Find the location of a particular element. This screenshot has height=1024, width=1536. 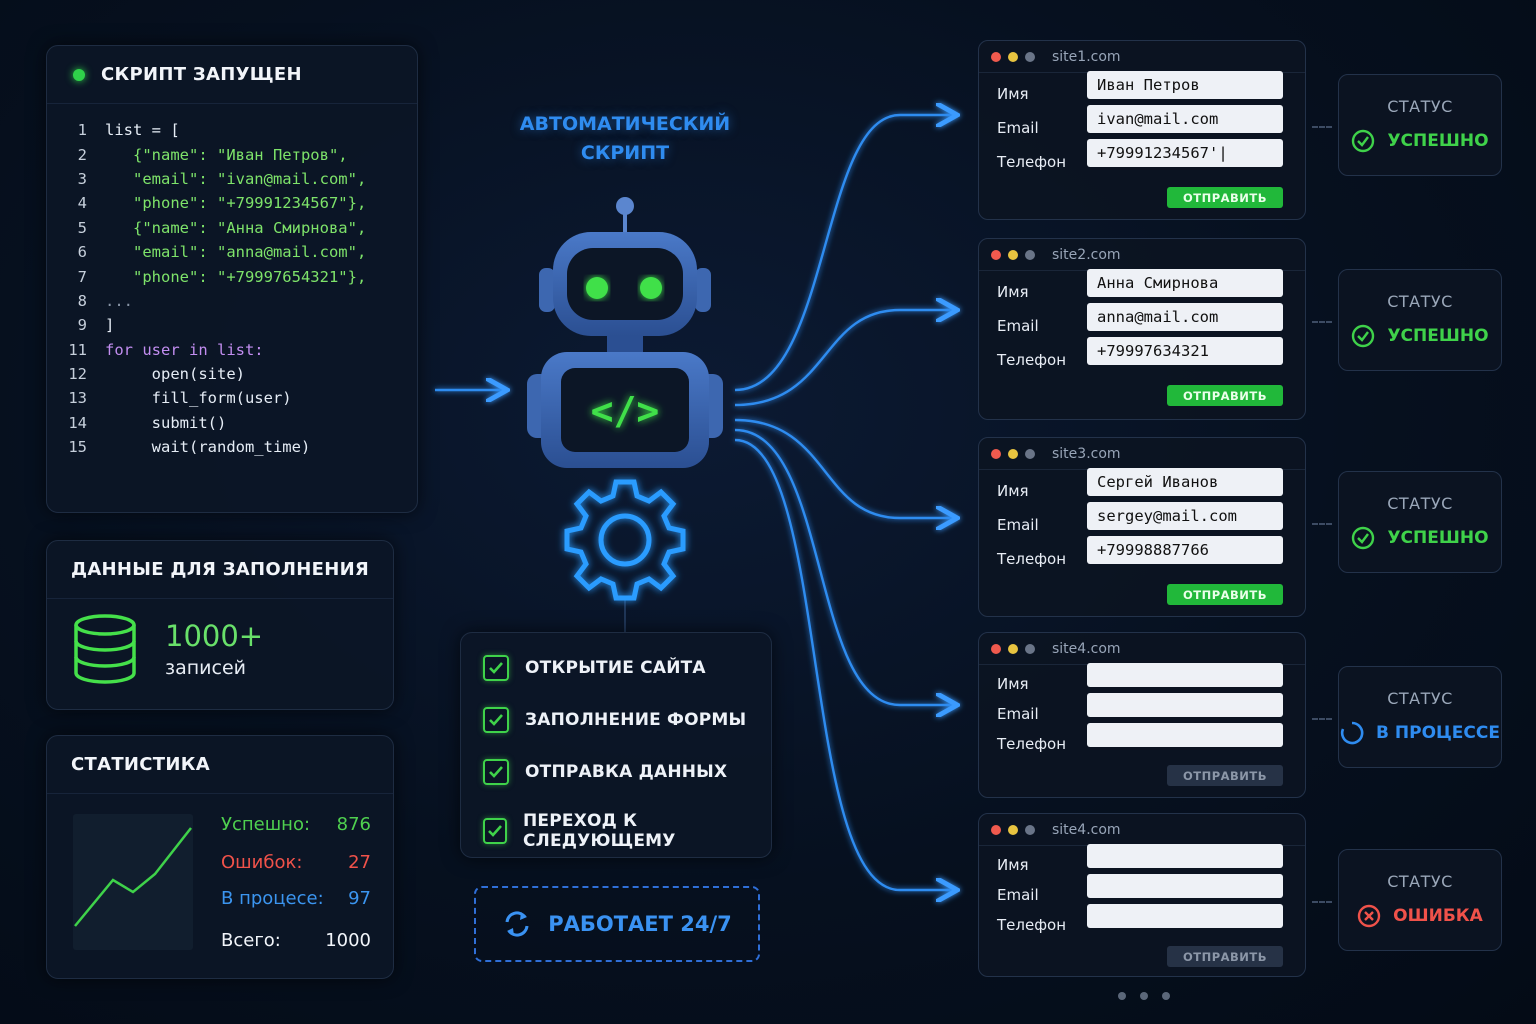

status-text: ОШИБКА is located at coordinates (1438, 916).